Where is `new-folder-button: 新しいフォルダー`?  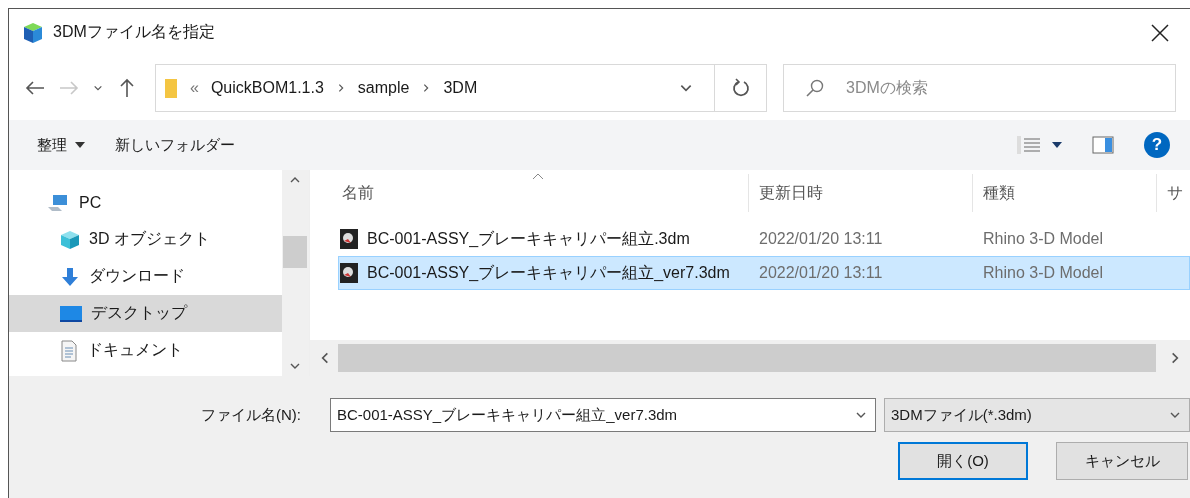
new-folder-button: 新しいフォルダー is located at coordinates (175, 145).